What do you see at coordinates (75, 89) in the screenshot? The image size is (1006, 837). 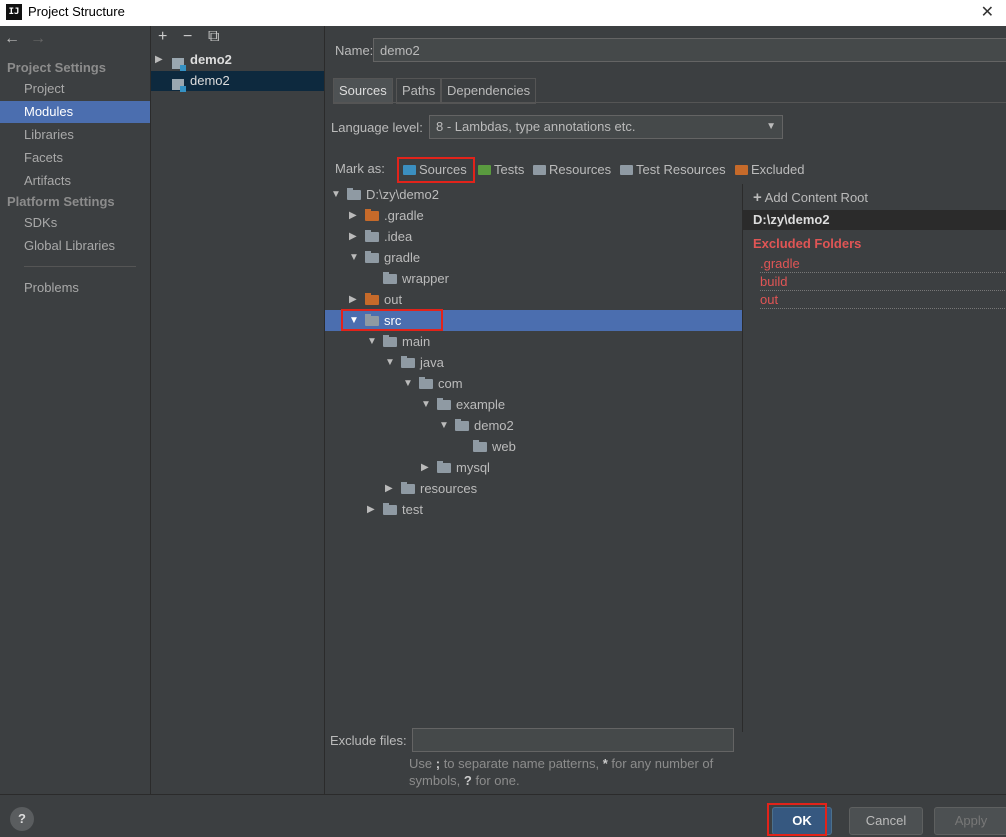 I see `nav-item-project: Project` at bounding box center [75, 89].